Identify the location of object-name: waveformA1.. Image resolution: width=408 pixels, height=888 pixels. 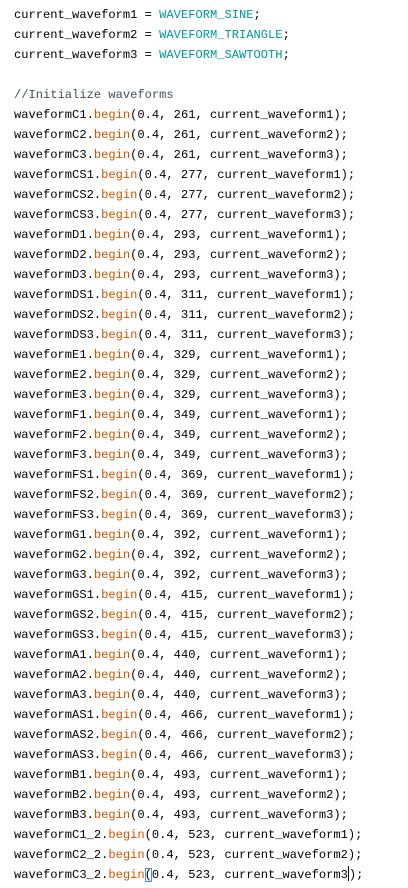
(54, 655).